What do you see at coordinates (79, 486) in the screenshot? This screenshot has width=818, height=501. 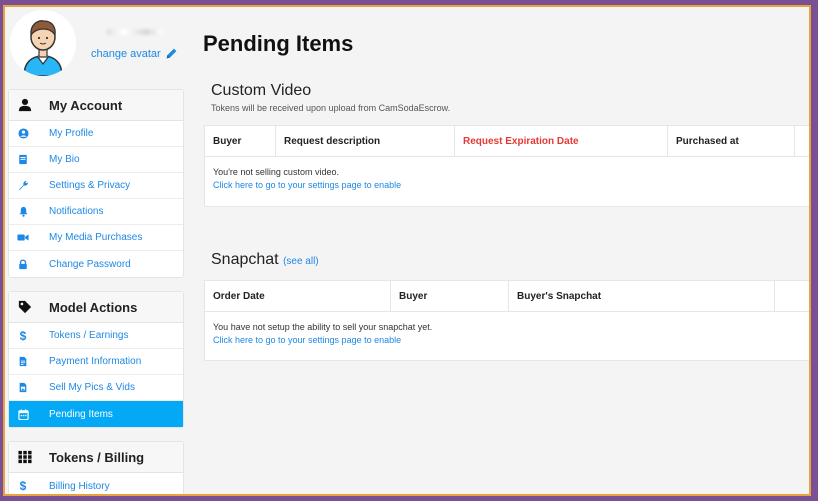 I see `sidebar-item-label: Billing History` at bounding box center [79, 486].